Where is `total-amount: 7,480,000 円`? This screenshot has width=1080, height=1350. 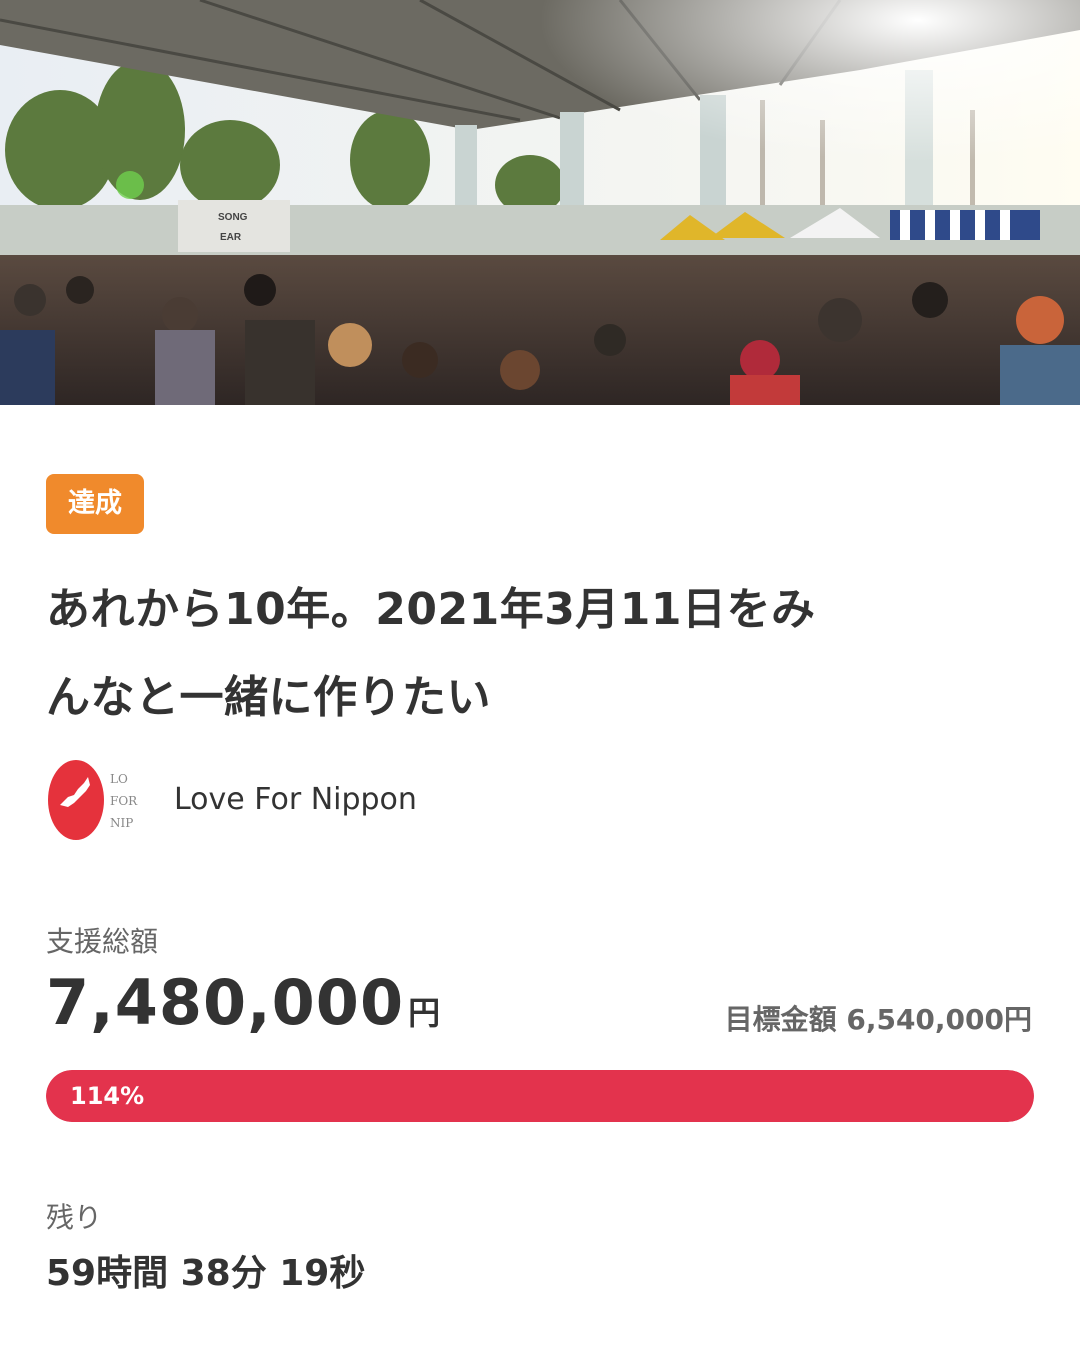
total-amount: 7,480,000 円 is located at coordinates (243, 1006).